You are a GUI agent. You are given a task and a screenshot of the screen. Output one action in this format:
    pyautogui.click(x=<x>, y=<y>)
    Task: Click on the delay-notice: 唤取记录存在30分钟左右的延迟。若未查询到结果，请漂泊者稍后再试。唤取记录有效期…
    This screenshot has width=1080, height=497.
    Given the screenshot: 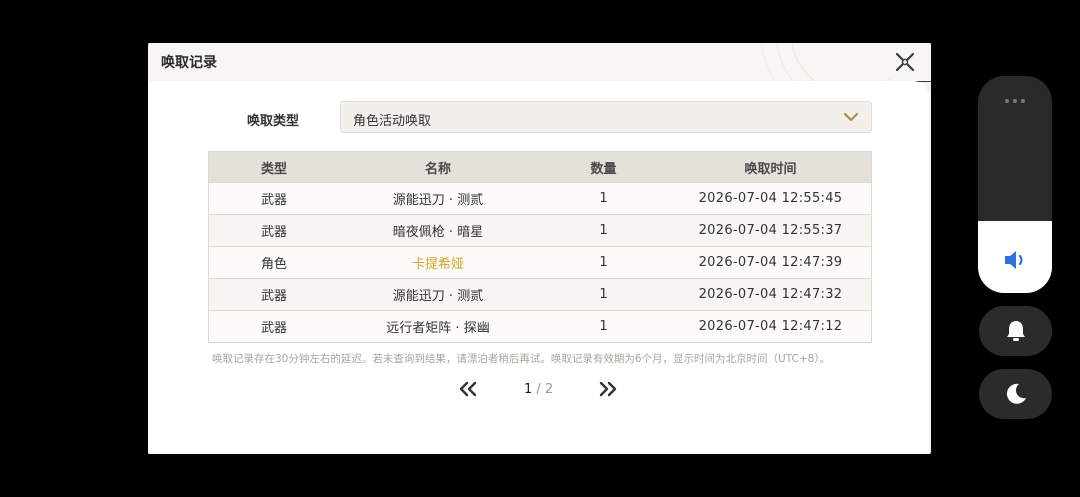 What is the action you would take?
    pyautogui.click(x=521, y=359)
    